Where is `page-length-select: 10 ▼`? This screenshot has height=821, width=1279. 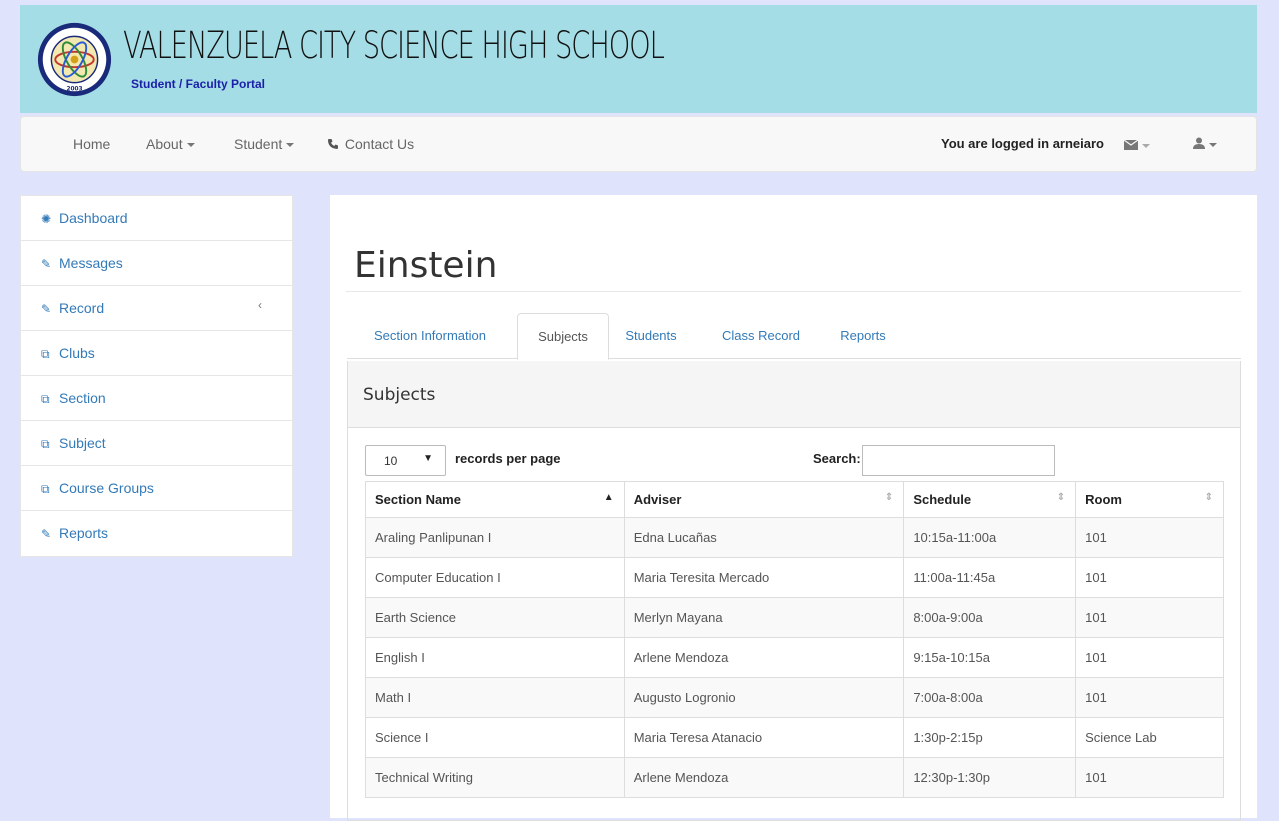
page-length-select: 10 ▼ is located at coordinates (405, 460).